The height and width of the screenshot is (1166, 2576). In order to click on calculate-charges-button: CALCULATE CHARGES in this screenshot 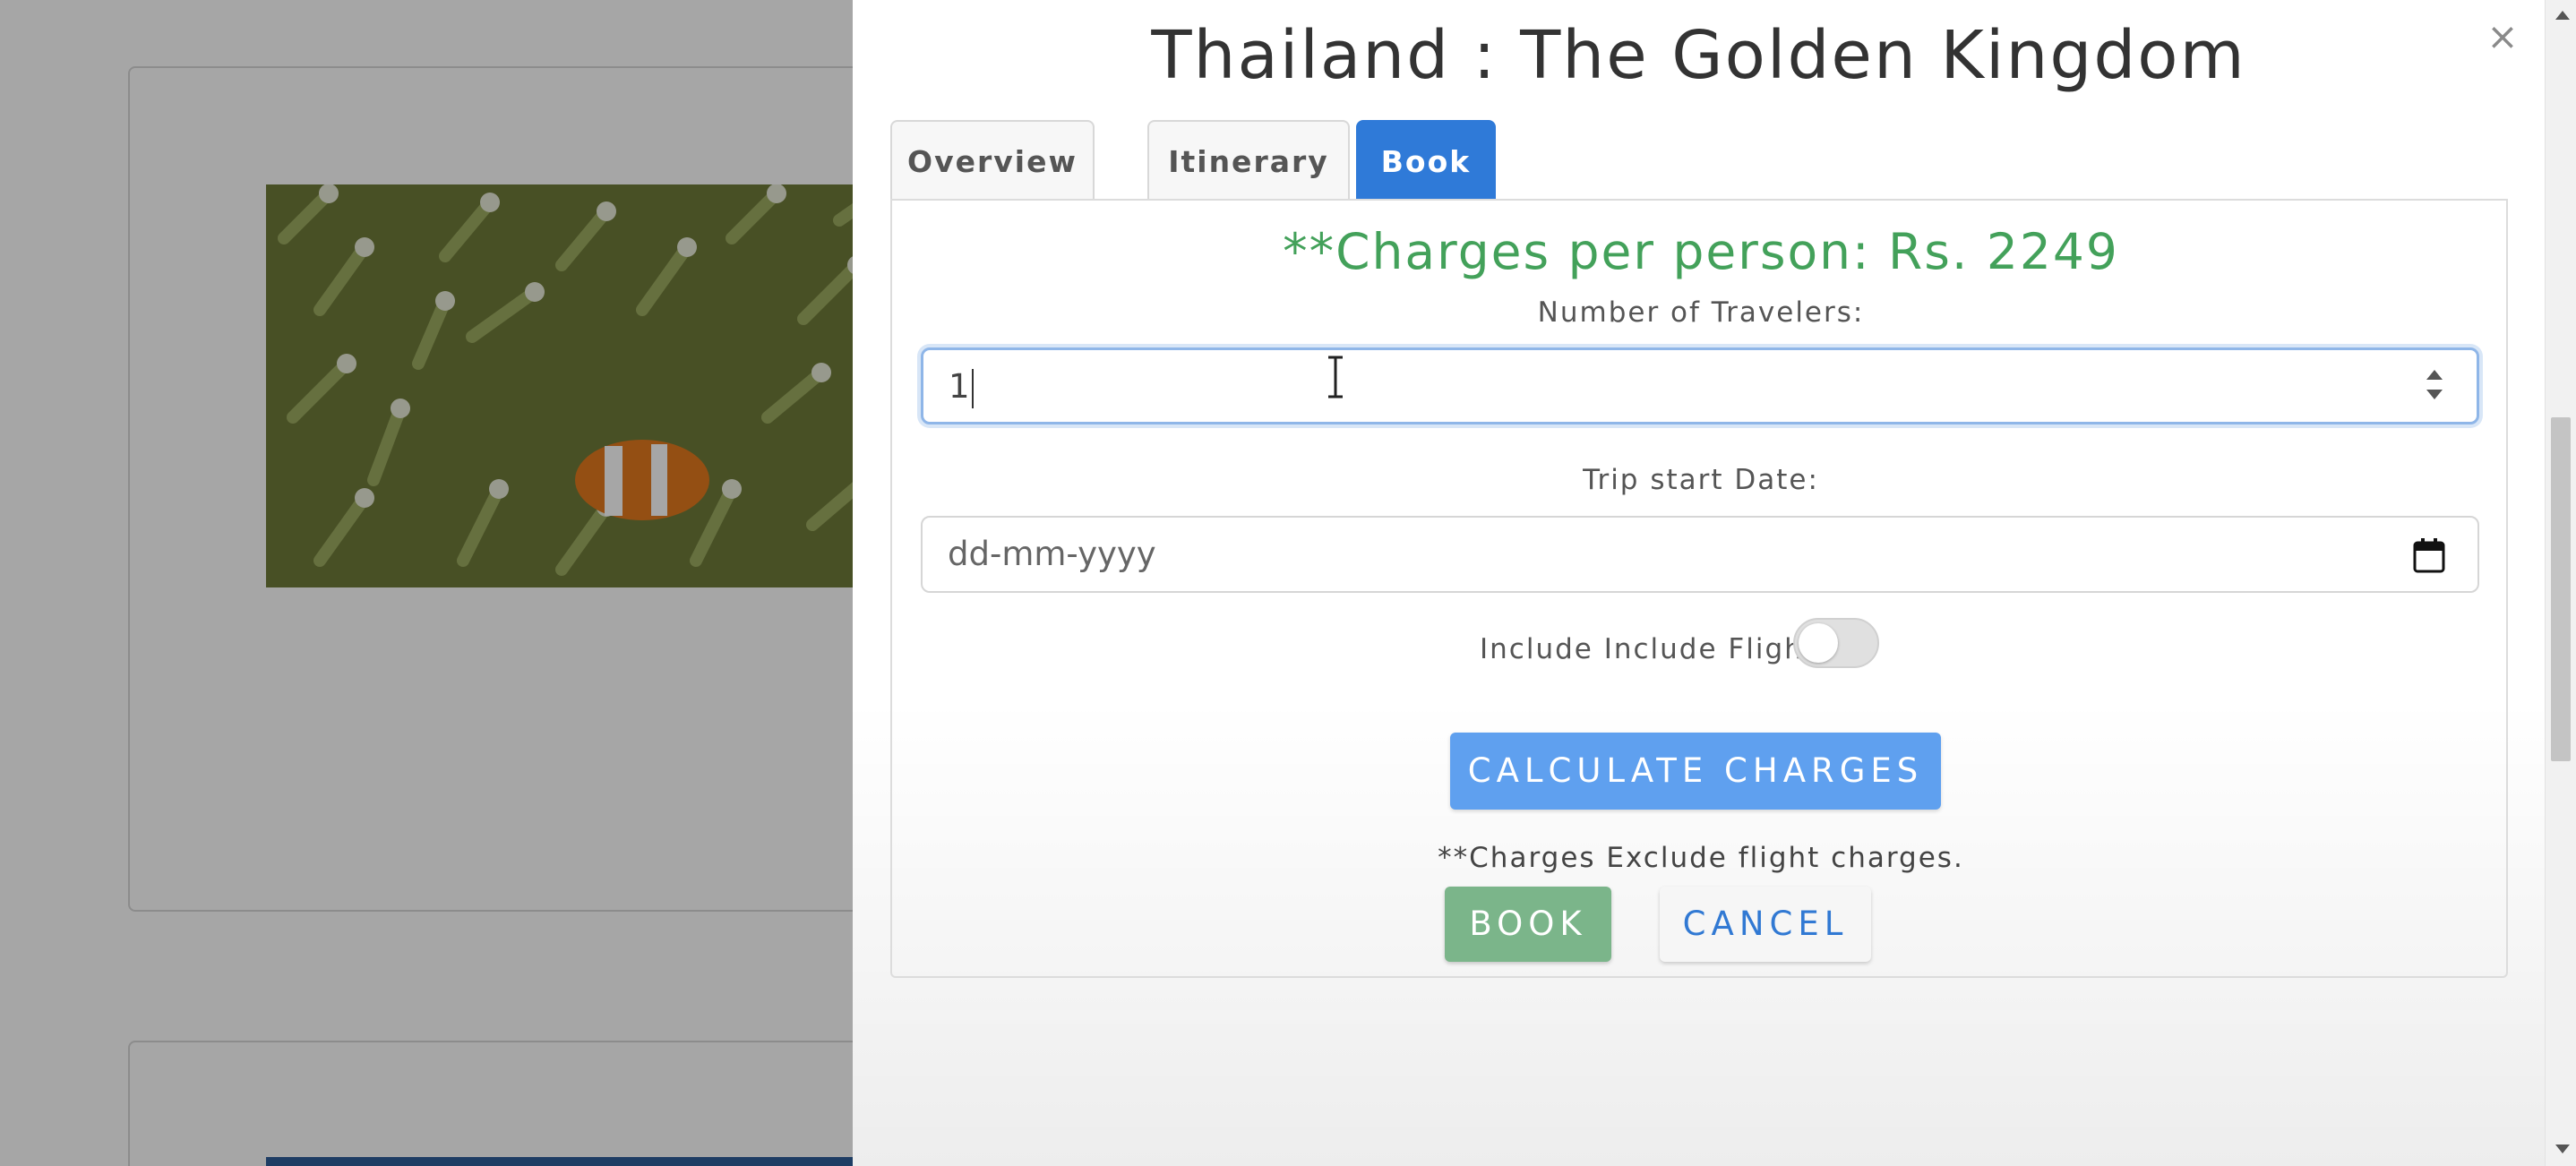, I will do `click(1695, 771)`.